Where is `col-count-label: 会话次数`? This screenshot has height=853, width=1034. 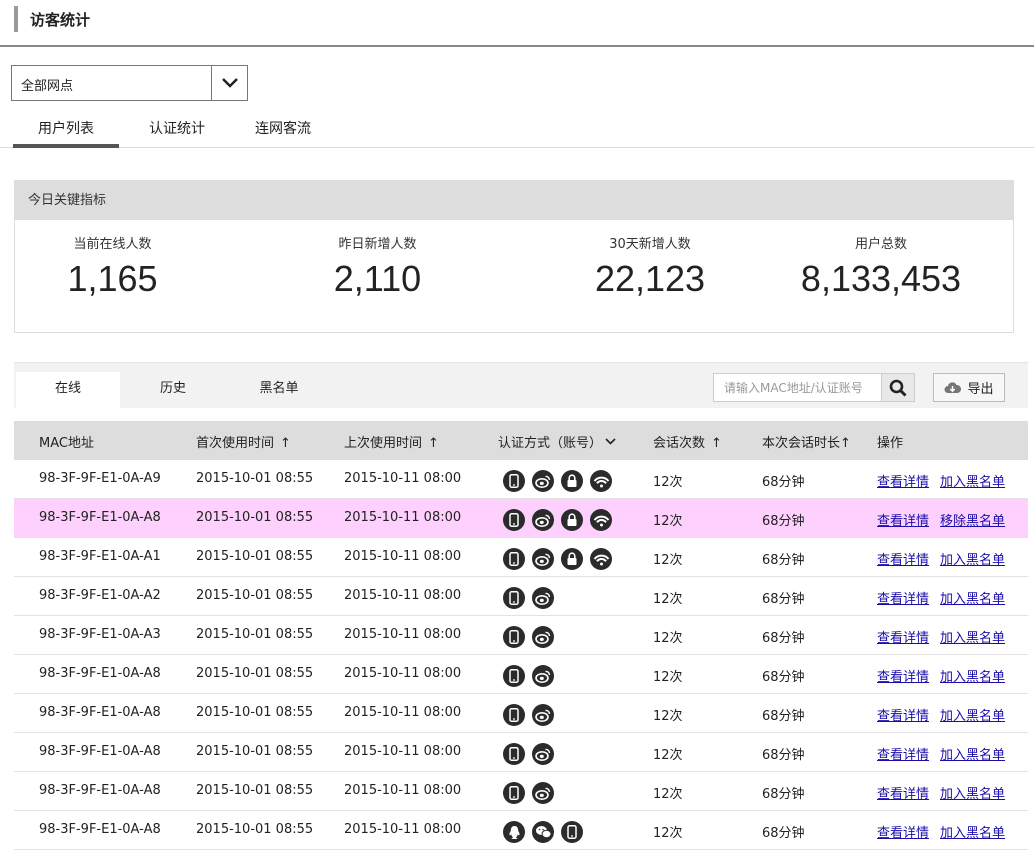 col-count-label: 会话次数 is located at coordinates (679, 443).